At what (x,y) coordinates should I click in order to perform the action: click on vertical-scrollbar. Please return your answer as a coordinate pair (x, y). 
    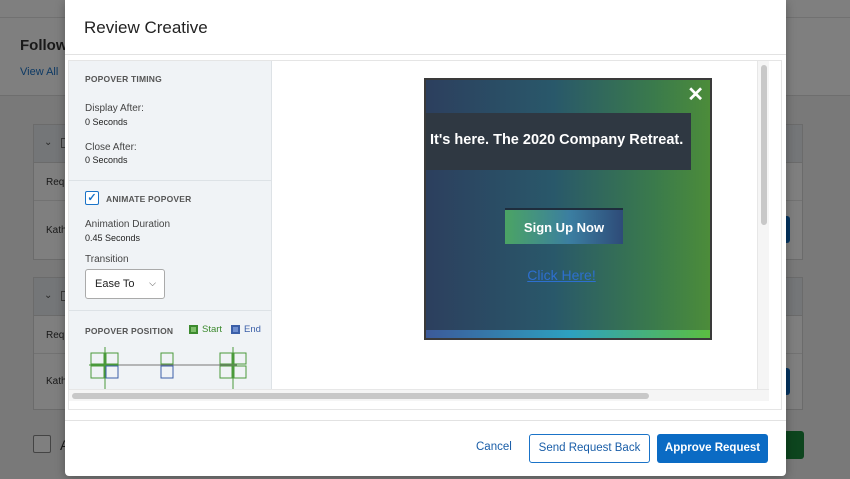
    Looking at the image, I should click on (763, 225).